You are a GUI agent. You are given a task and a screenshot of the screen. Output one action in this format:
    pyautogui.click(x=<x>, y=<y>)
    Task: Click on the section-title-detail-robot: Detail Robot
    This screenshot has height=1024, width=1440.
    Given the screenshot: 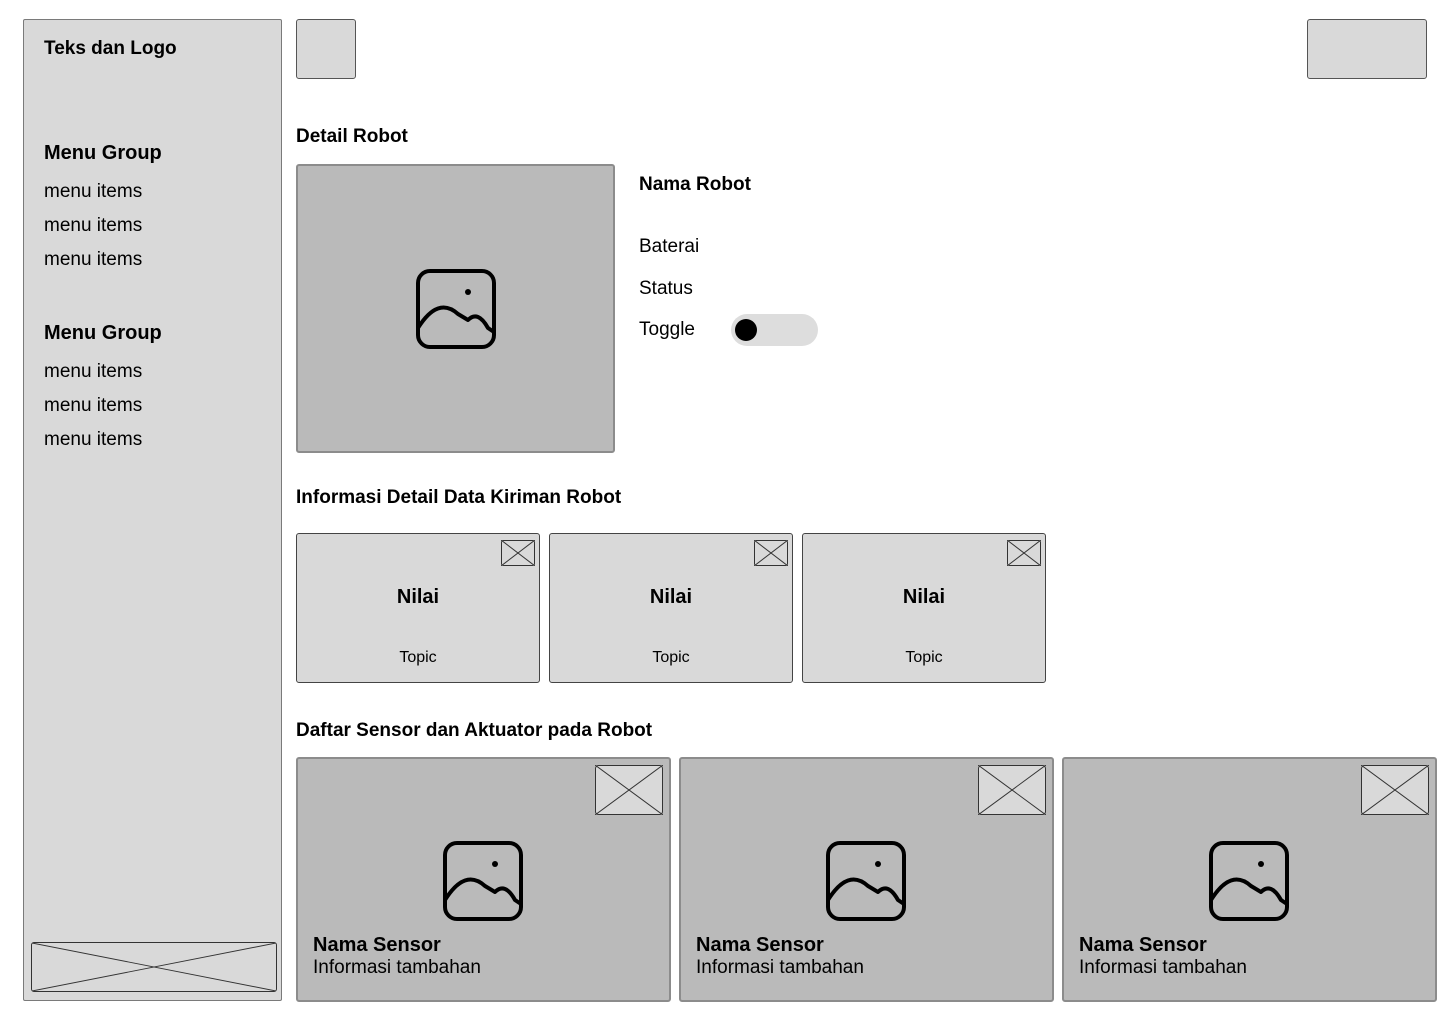 What is the action you would take?
    pyautogui.click(x=352, y=136)
    